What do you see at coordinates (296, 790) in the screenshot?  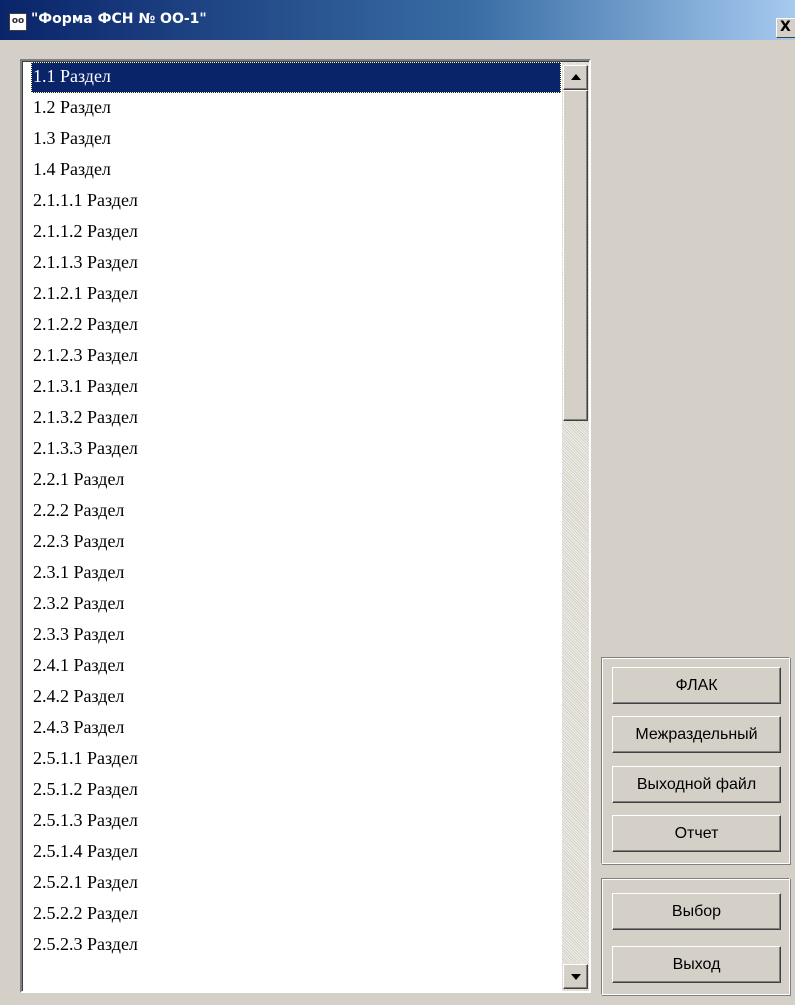 I see `list-item: 2.5.1.2 Раздел` at bounding box center [296, 790].